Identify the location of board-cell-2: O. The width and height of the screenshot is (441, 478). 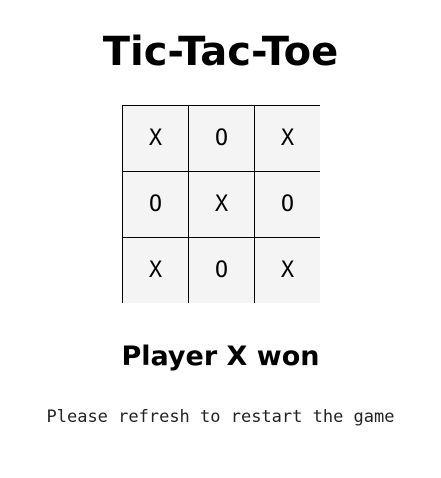
(221, 138).